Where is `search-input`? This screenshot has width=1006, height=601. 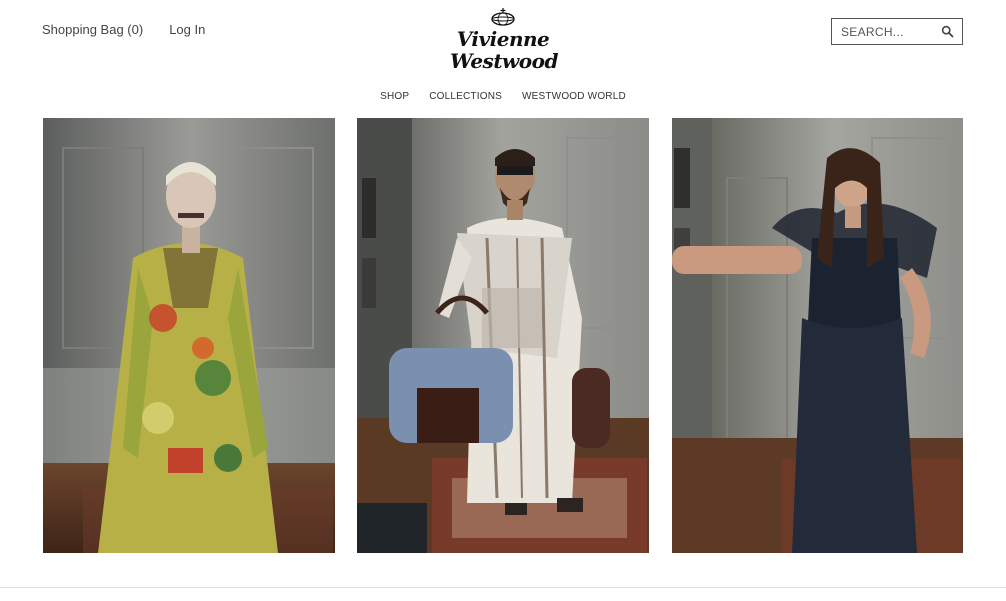 search-input is located at coordinates (891, 31).